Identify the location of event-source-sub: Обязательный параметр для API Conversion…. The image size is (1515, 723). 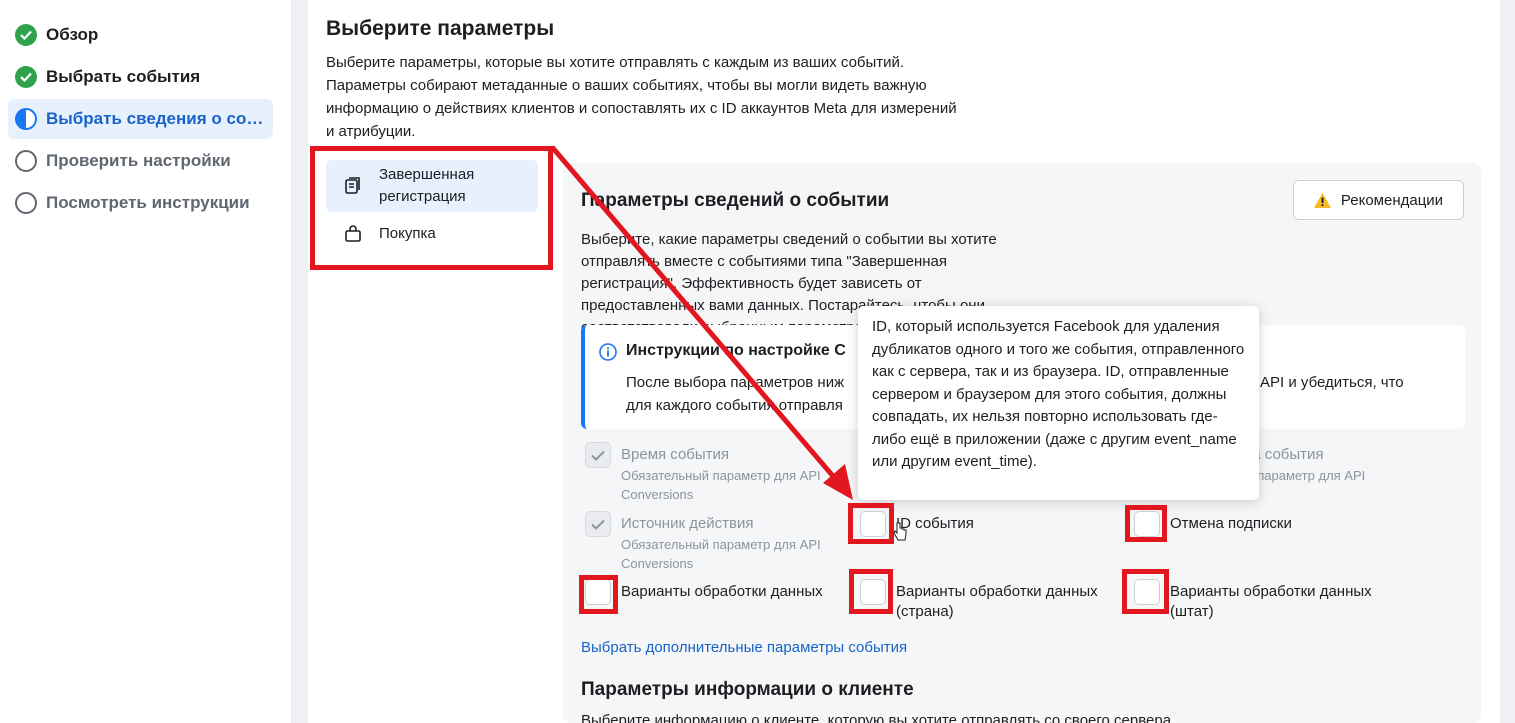
(721, 554).